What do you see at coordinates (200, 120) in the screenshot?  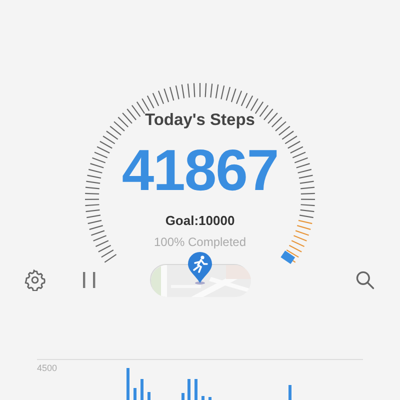 I see `title: Today's Steps` at bounding box center [200, 120].